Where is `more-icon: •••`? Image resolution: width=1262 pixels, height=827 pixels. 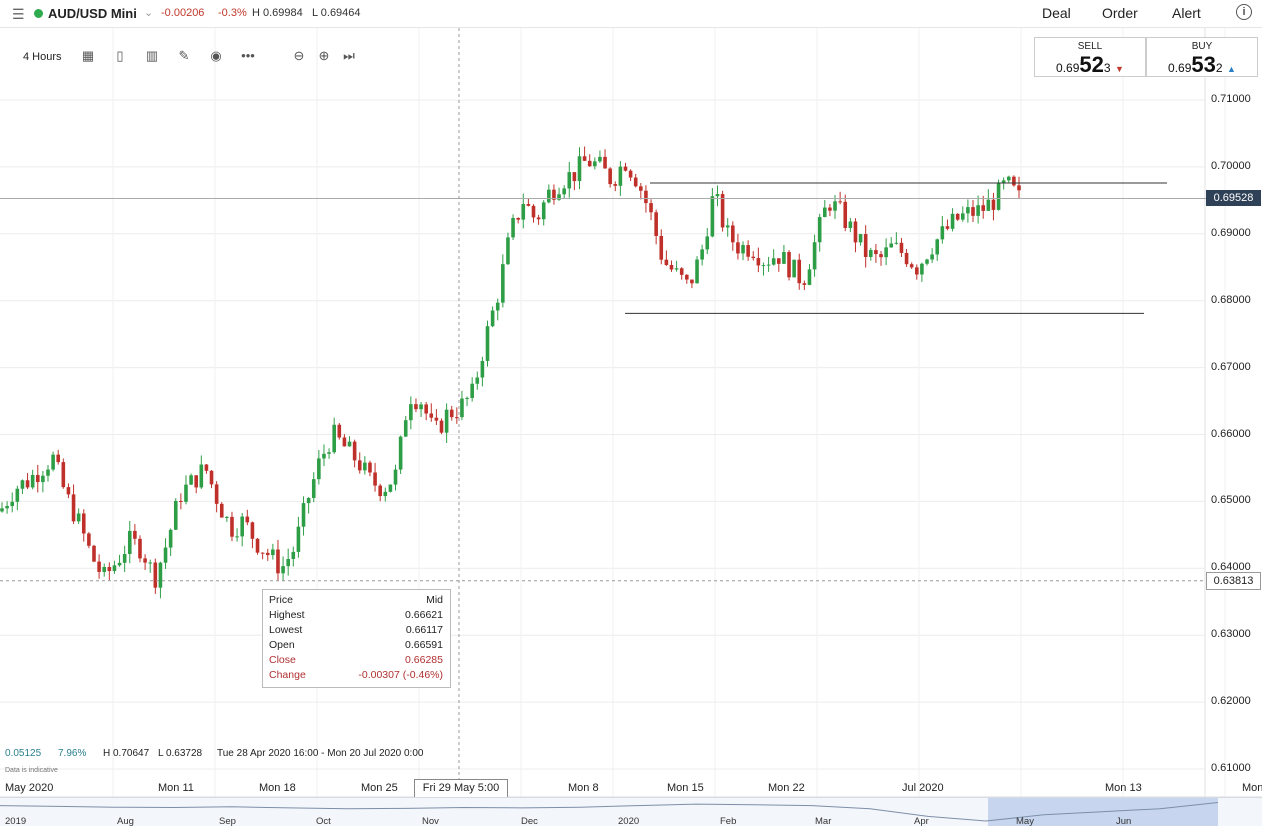 more-icon: ••• is located at coordinates (248, 56).